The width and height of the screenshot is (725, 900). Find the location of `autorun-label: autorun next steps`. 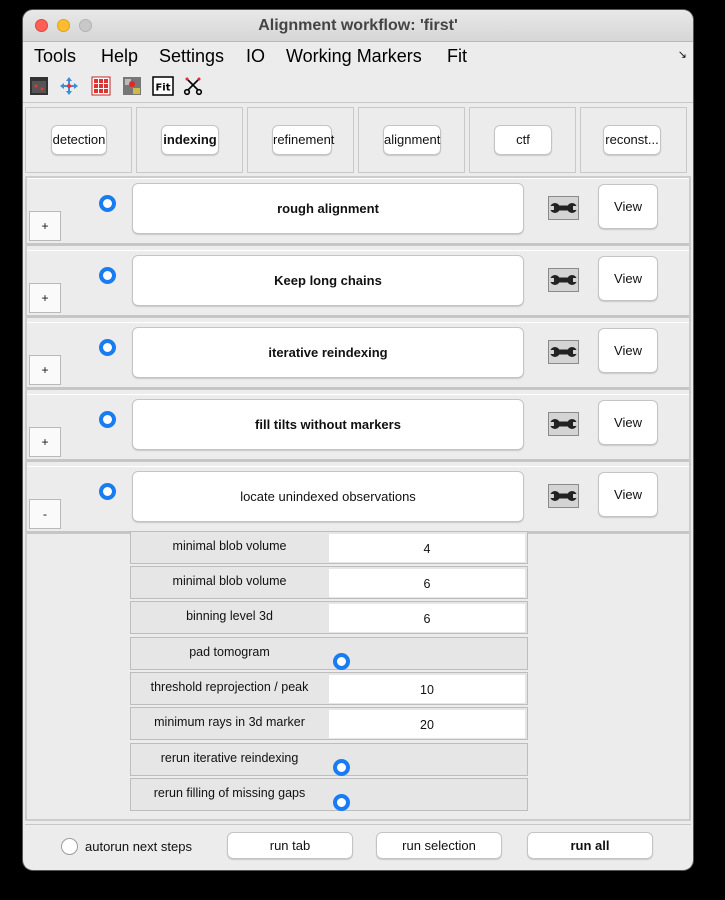

autorun-label: autorun next steps is located at coordinates (138, 846).